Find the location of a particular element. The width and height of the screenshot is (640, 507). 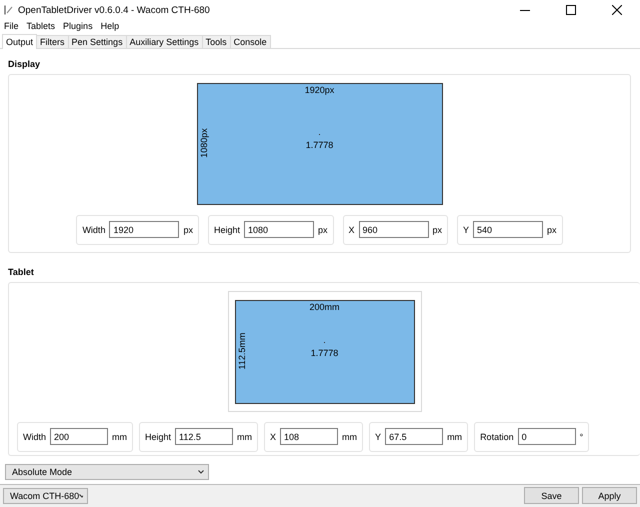

tablet-dropdown: Wacom CTH-680 is located at coordinates (45, 496).